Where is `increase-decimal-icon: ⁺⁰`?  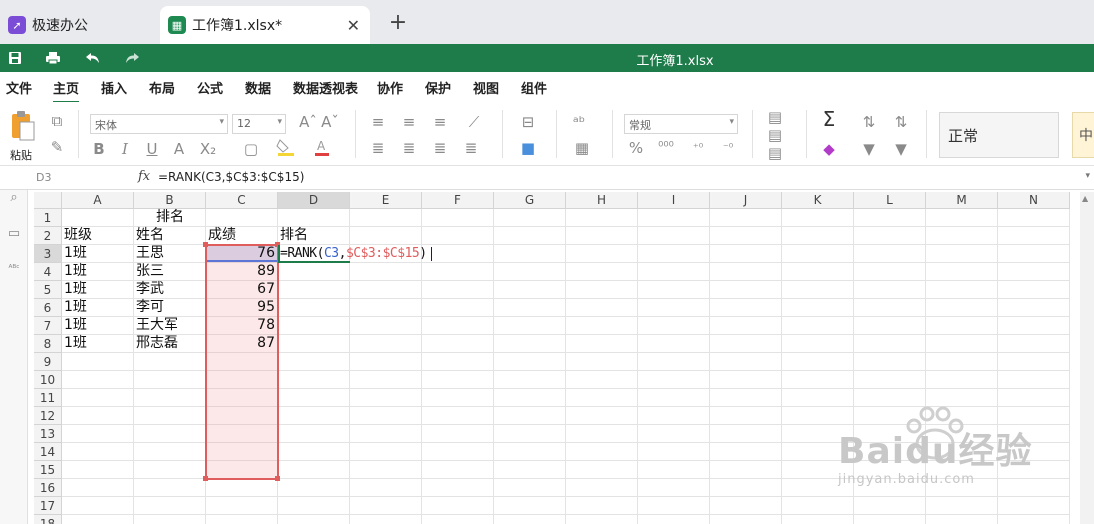
increase-decimal-icon: ⁺⁰ is located at coordinates (698, 148).